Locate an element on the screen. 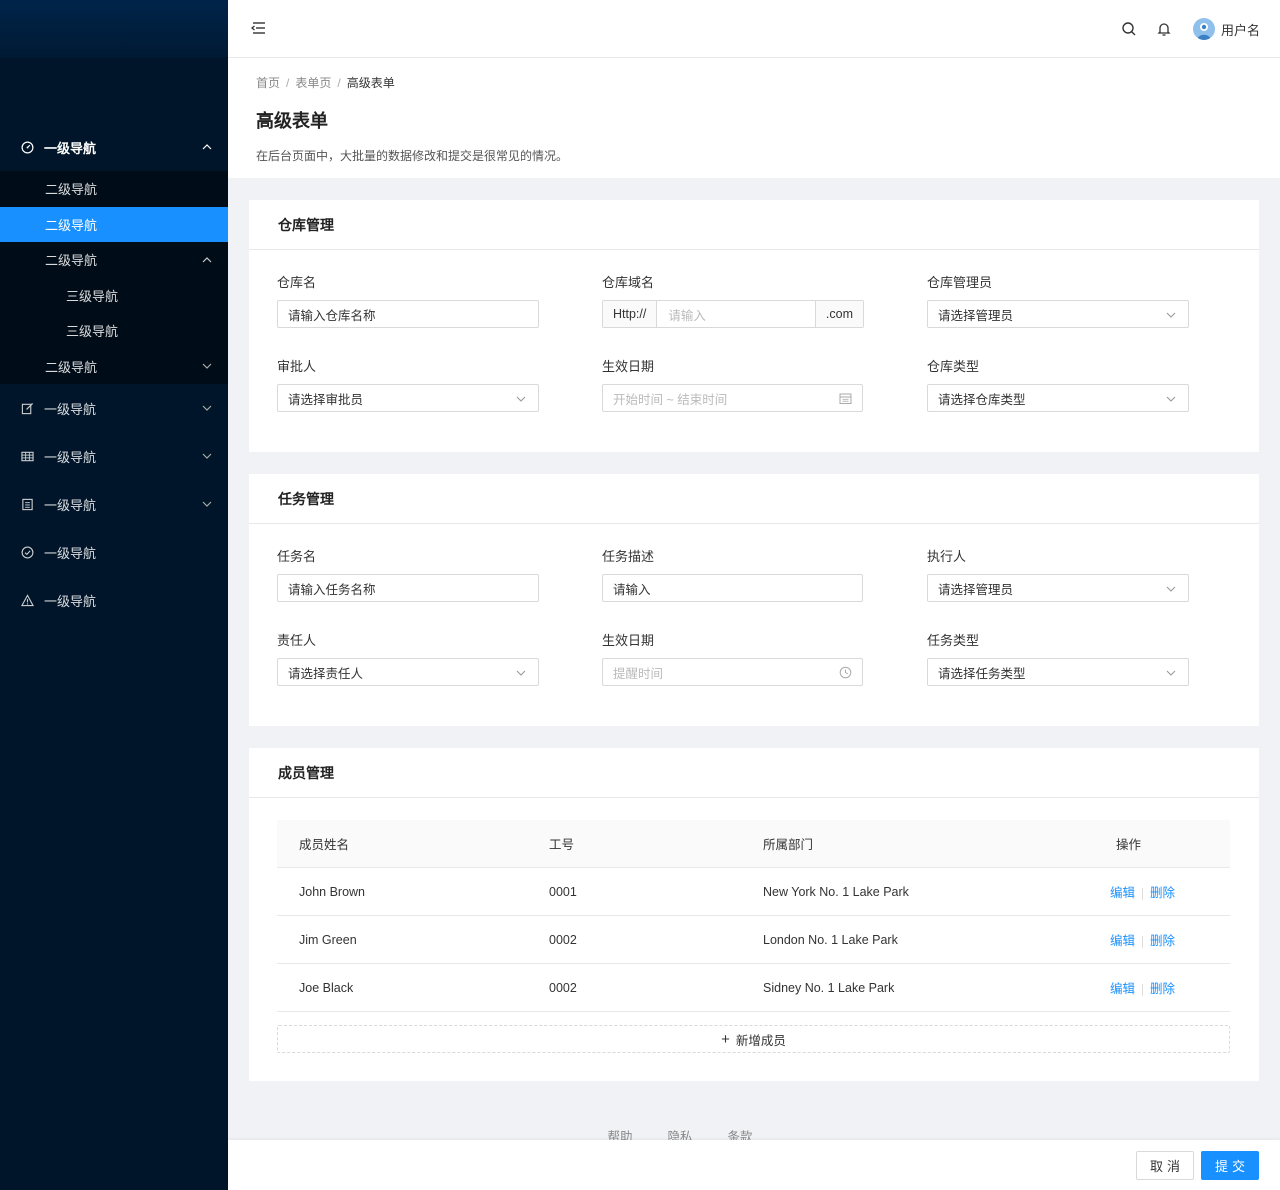 The image size is (1280, 1190). member-id: 0001 is located at coordinates (563, 891).